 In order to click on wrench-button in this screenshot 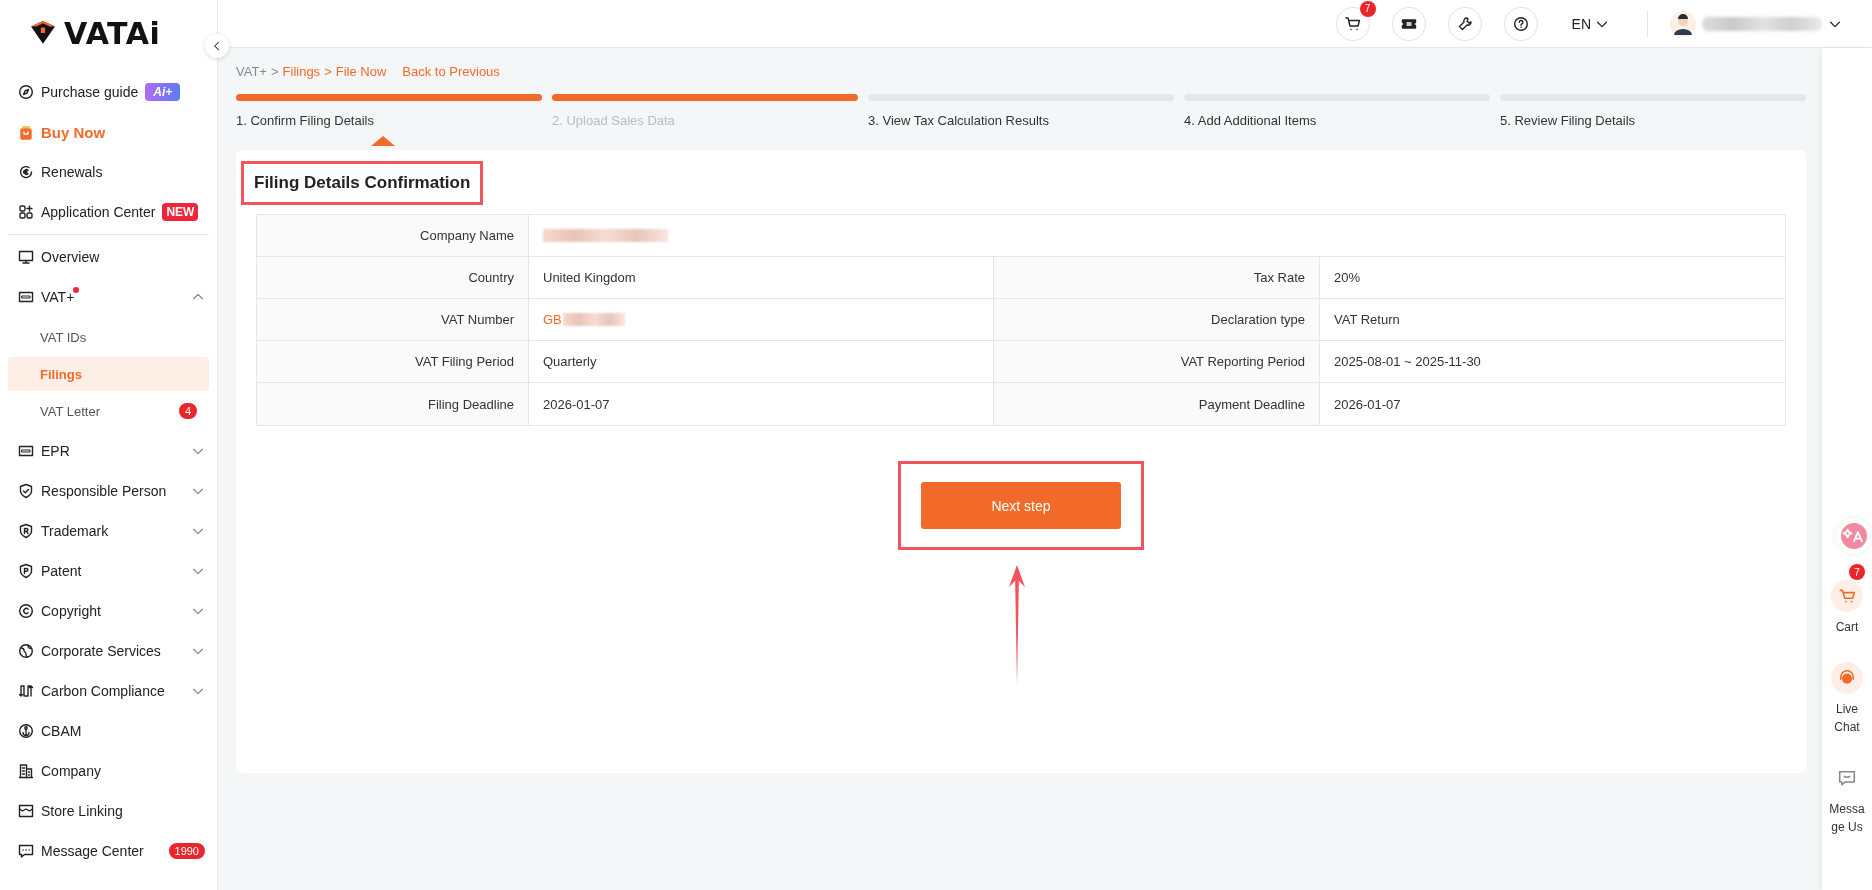, I will do `click(1464, 23)`.